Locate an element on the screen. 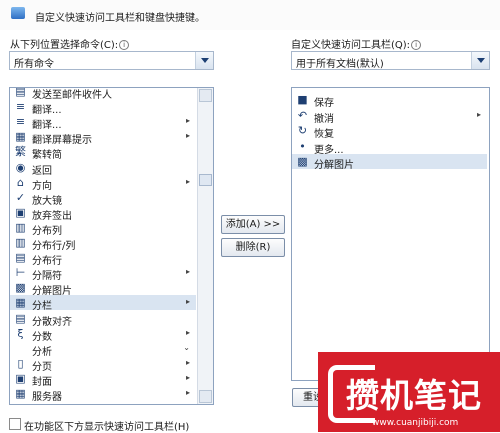 The width and height of the screenshot is (500, 433). watermark-url: www.cuanjibiji.com is located at coordinates (415, 423).